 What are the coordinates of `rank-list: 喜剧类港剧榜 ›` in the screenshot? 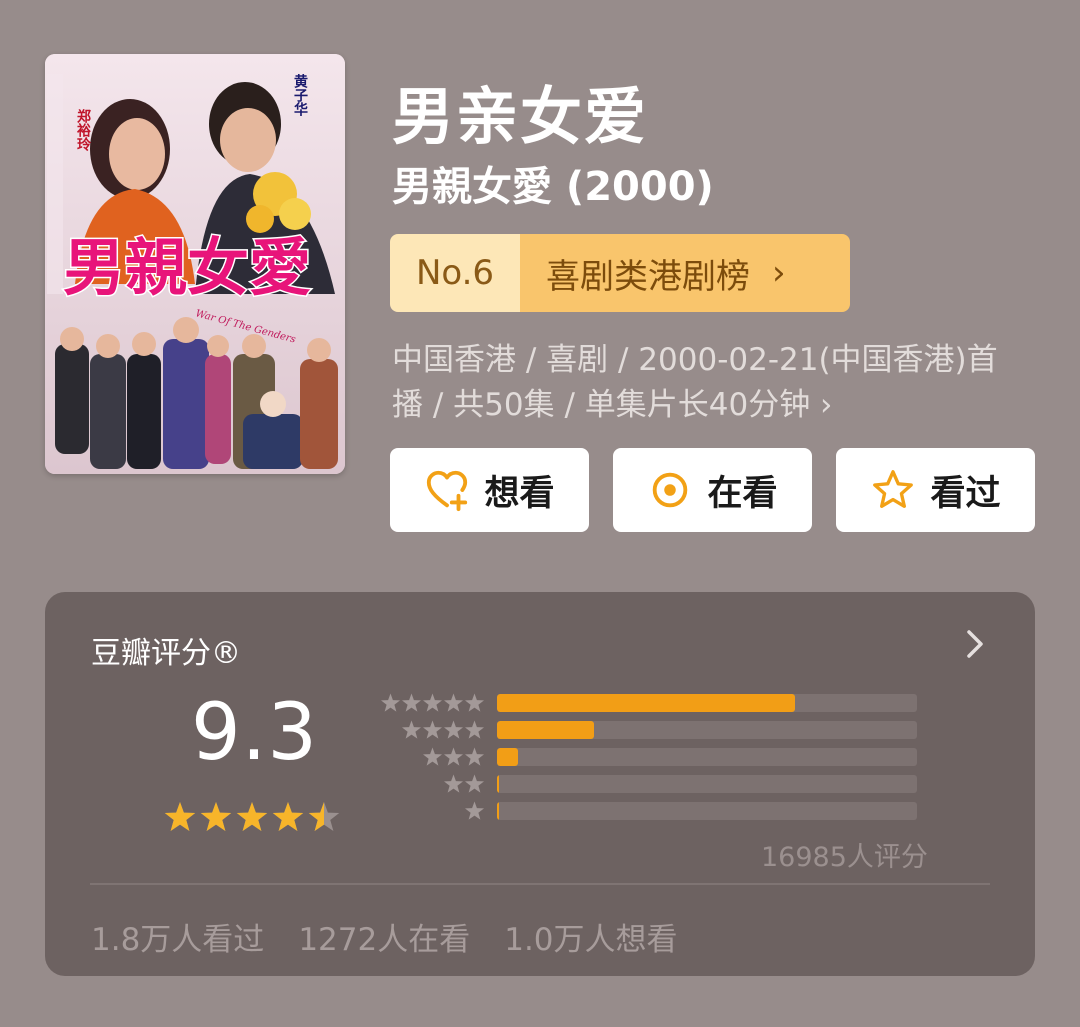 It's located at (685, 273).